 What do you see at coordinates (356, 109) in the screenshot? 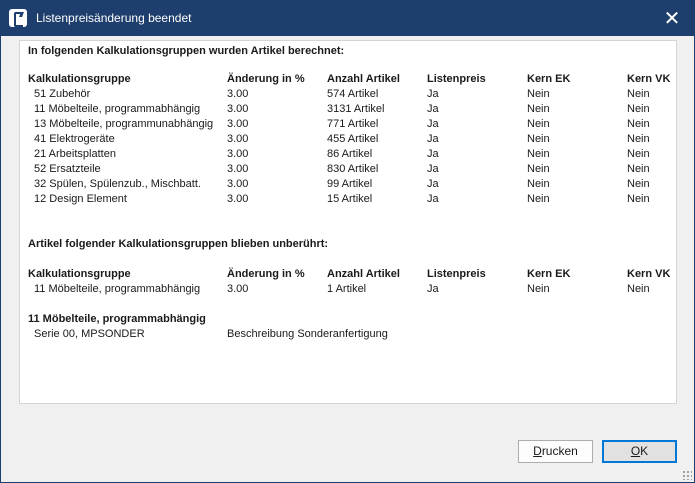
I see `cell-count: 3131 Artikel` at bounding box center [356, 109].